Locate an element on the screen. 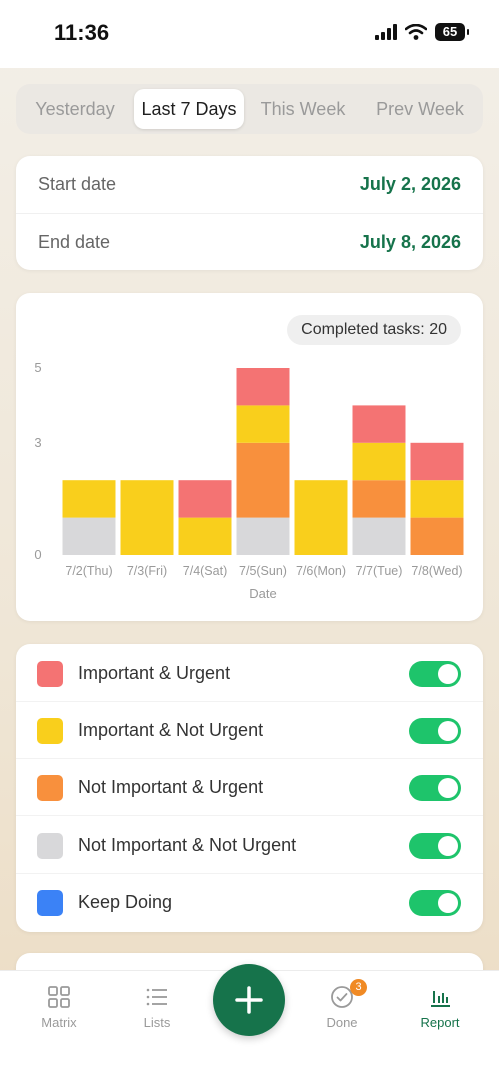  completed-tasks-badge: Completed tasks: 20 is located at coordinates (374, 330).